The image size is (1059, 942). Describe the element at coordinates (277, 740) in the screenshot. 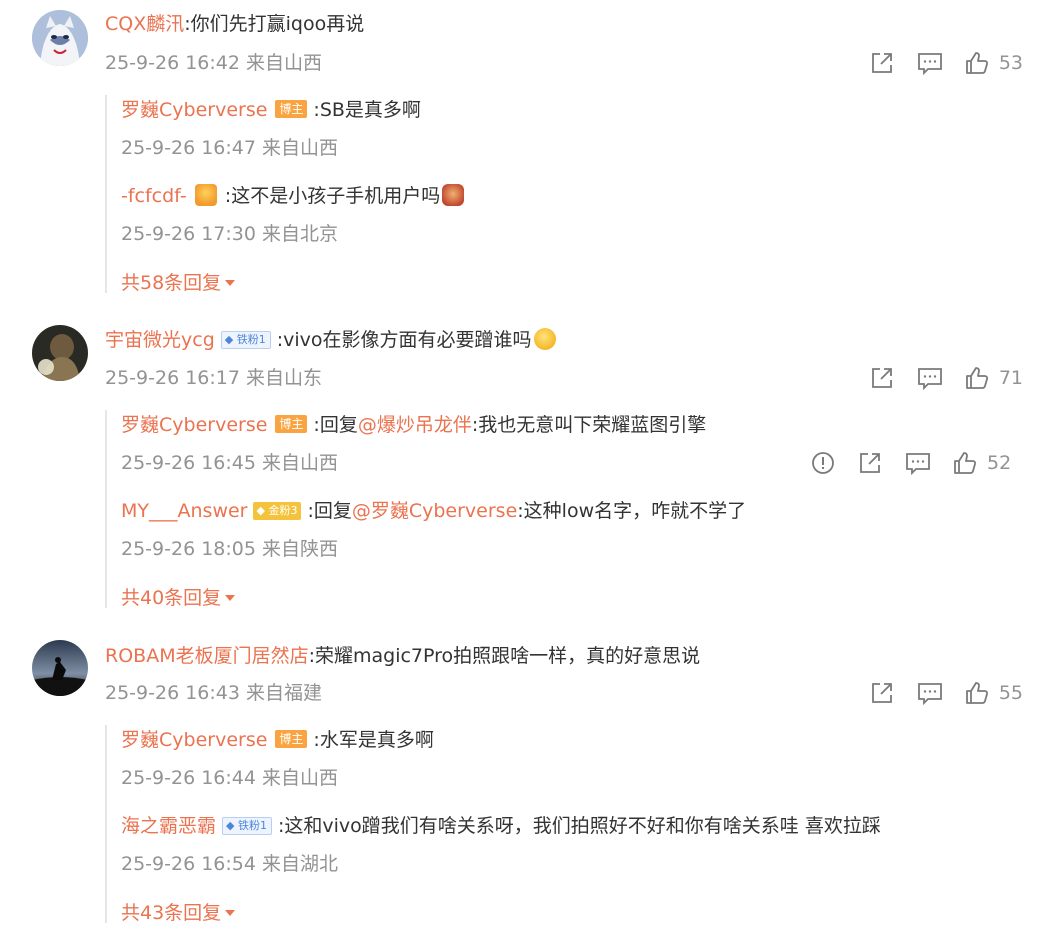

I see `reply-1-header: 罗巍Cyberverse 博主:水军是真多啊` at that location.